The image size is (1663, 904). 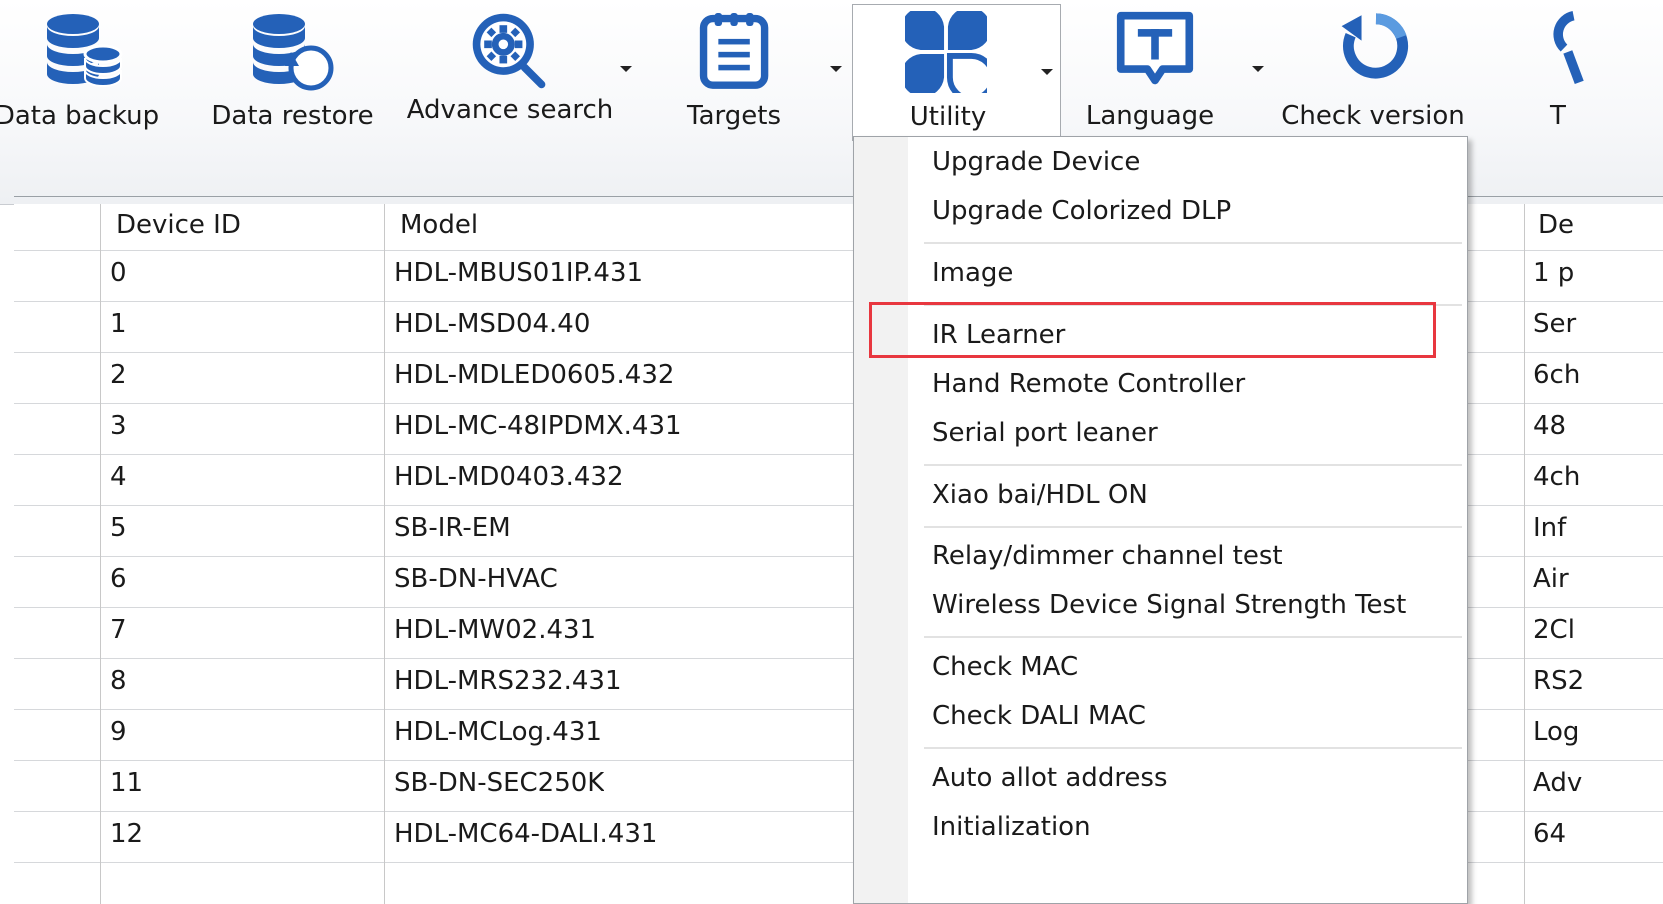 I want to click on check-version-button: Check version, so click(x=1373, y=75).